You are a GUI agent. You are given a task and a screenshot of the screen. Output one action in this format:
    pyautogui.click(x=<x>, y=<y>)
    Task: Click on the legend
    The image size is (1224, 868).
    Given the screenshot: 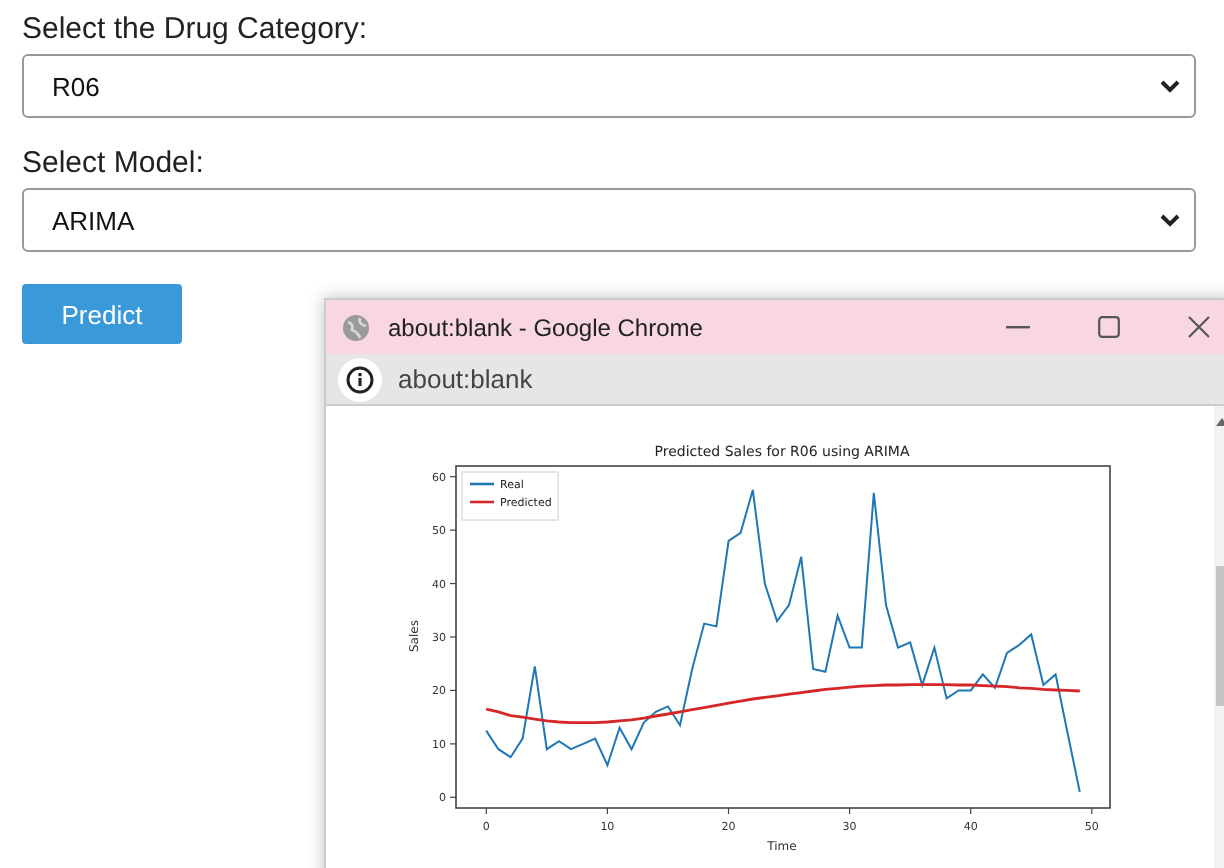 What is the action you would take?
    pyautogui.click(x=510, y=496)
    